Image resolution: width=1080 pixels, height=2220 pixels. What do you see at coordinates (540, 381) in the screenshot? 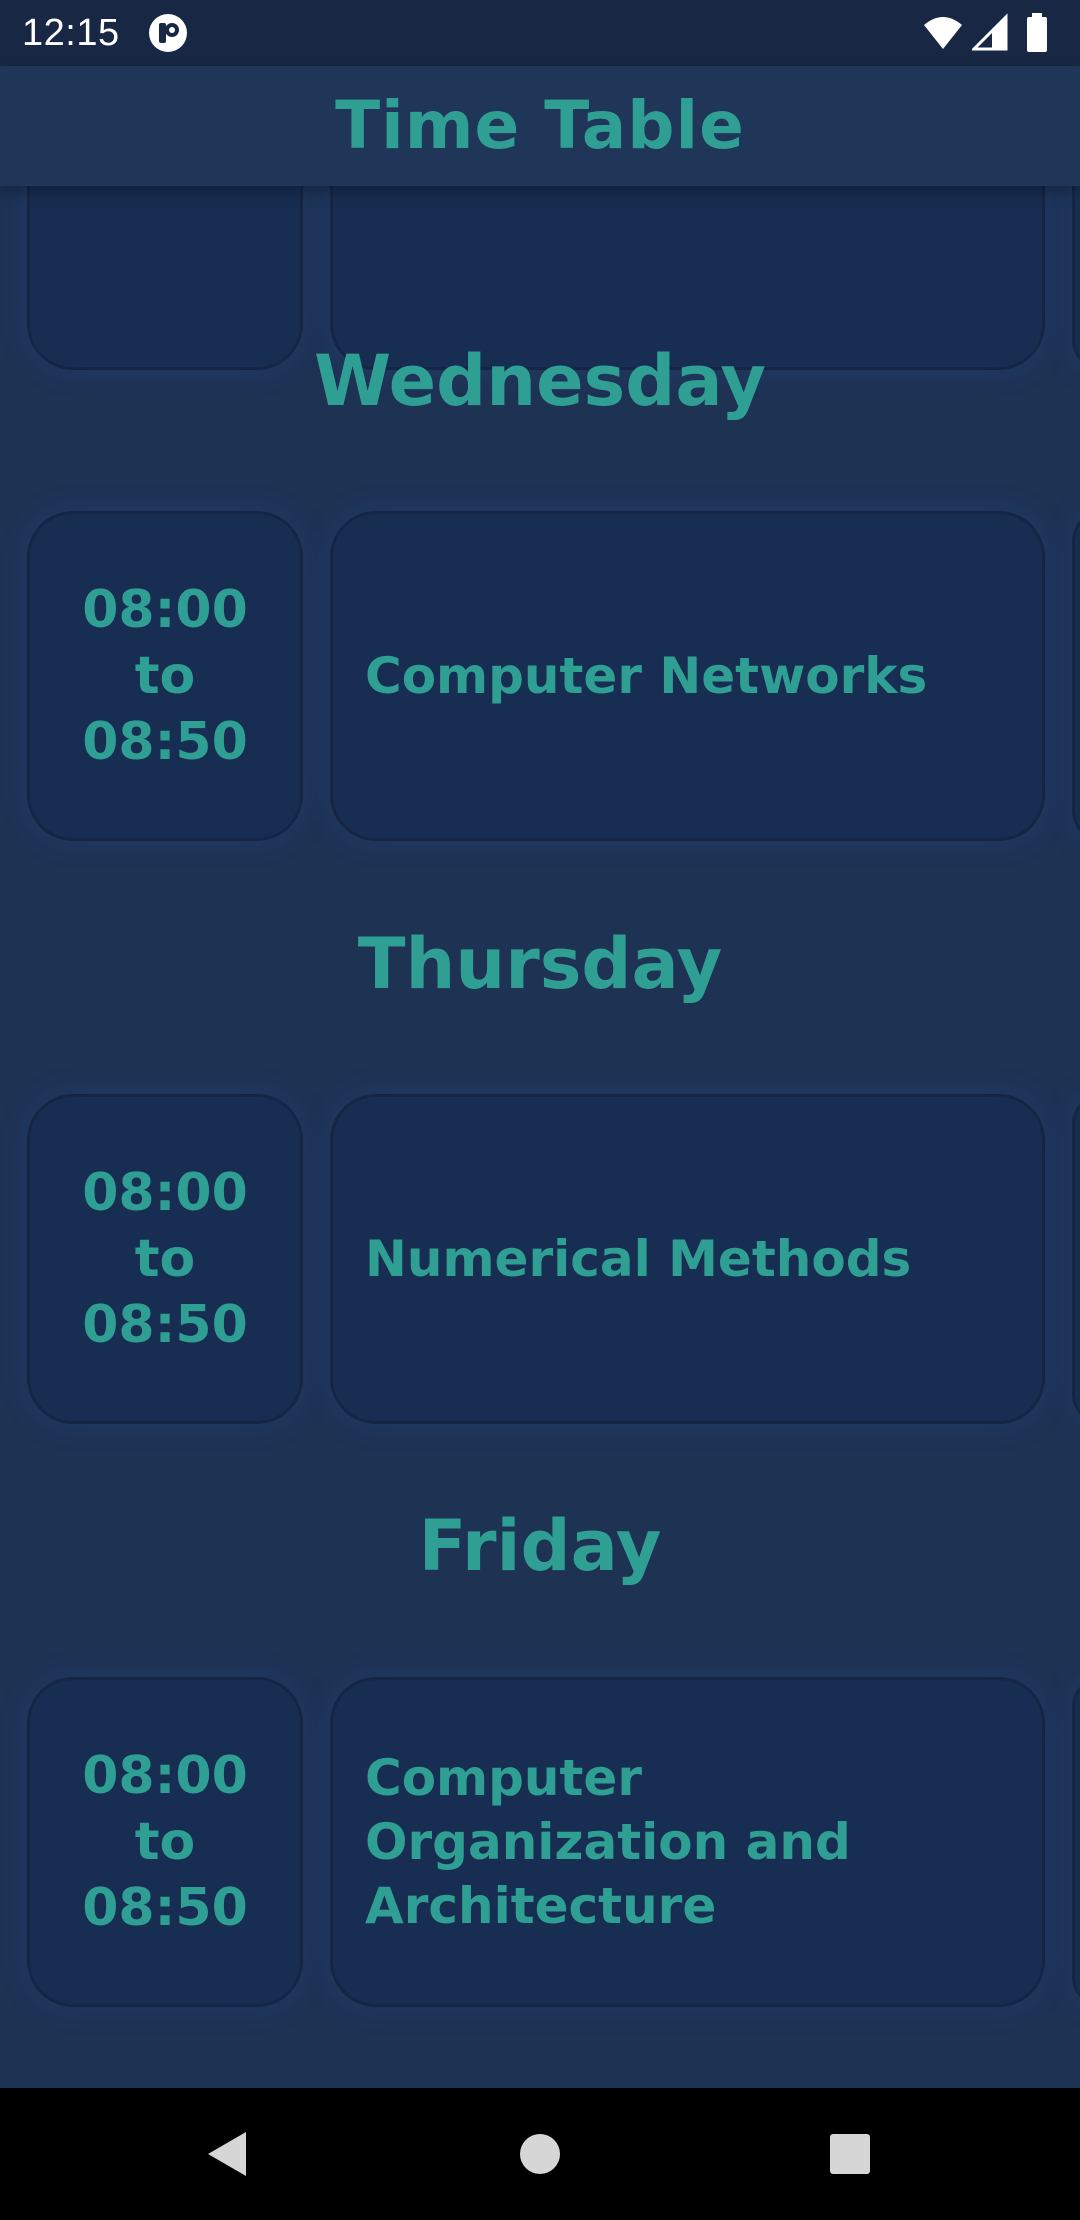
I see `day-heading-wednesday: Wednesday` at bounding box center [540, 381].